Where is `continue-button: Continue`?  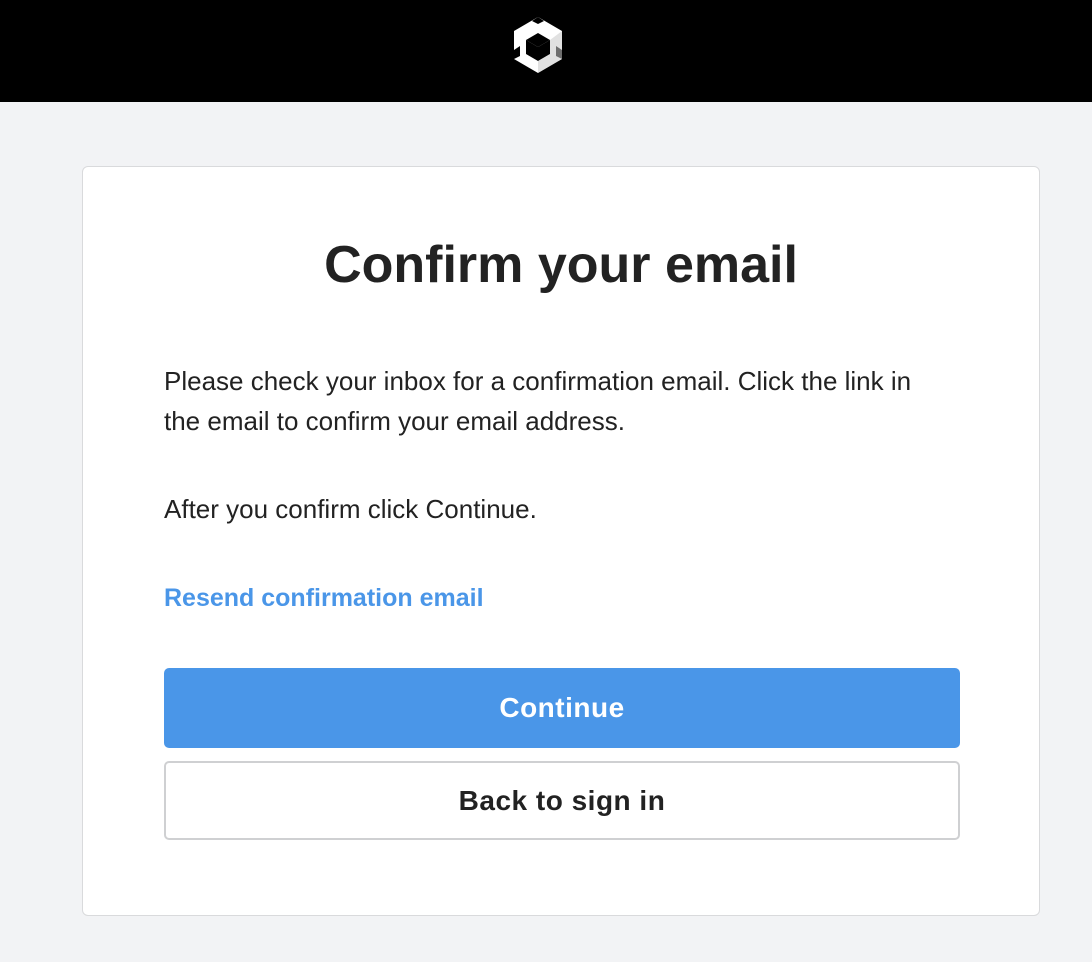
continue-button: Continue is located at coordinates (562, 708).